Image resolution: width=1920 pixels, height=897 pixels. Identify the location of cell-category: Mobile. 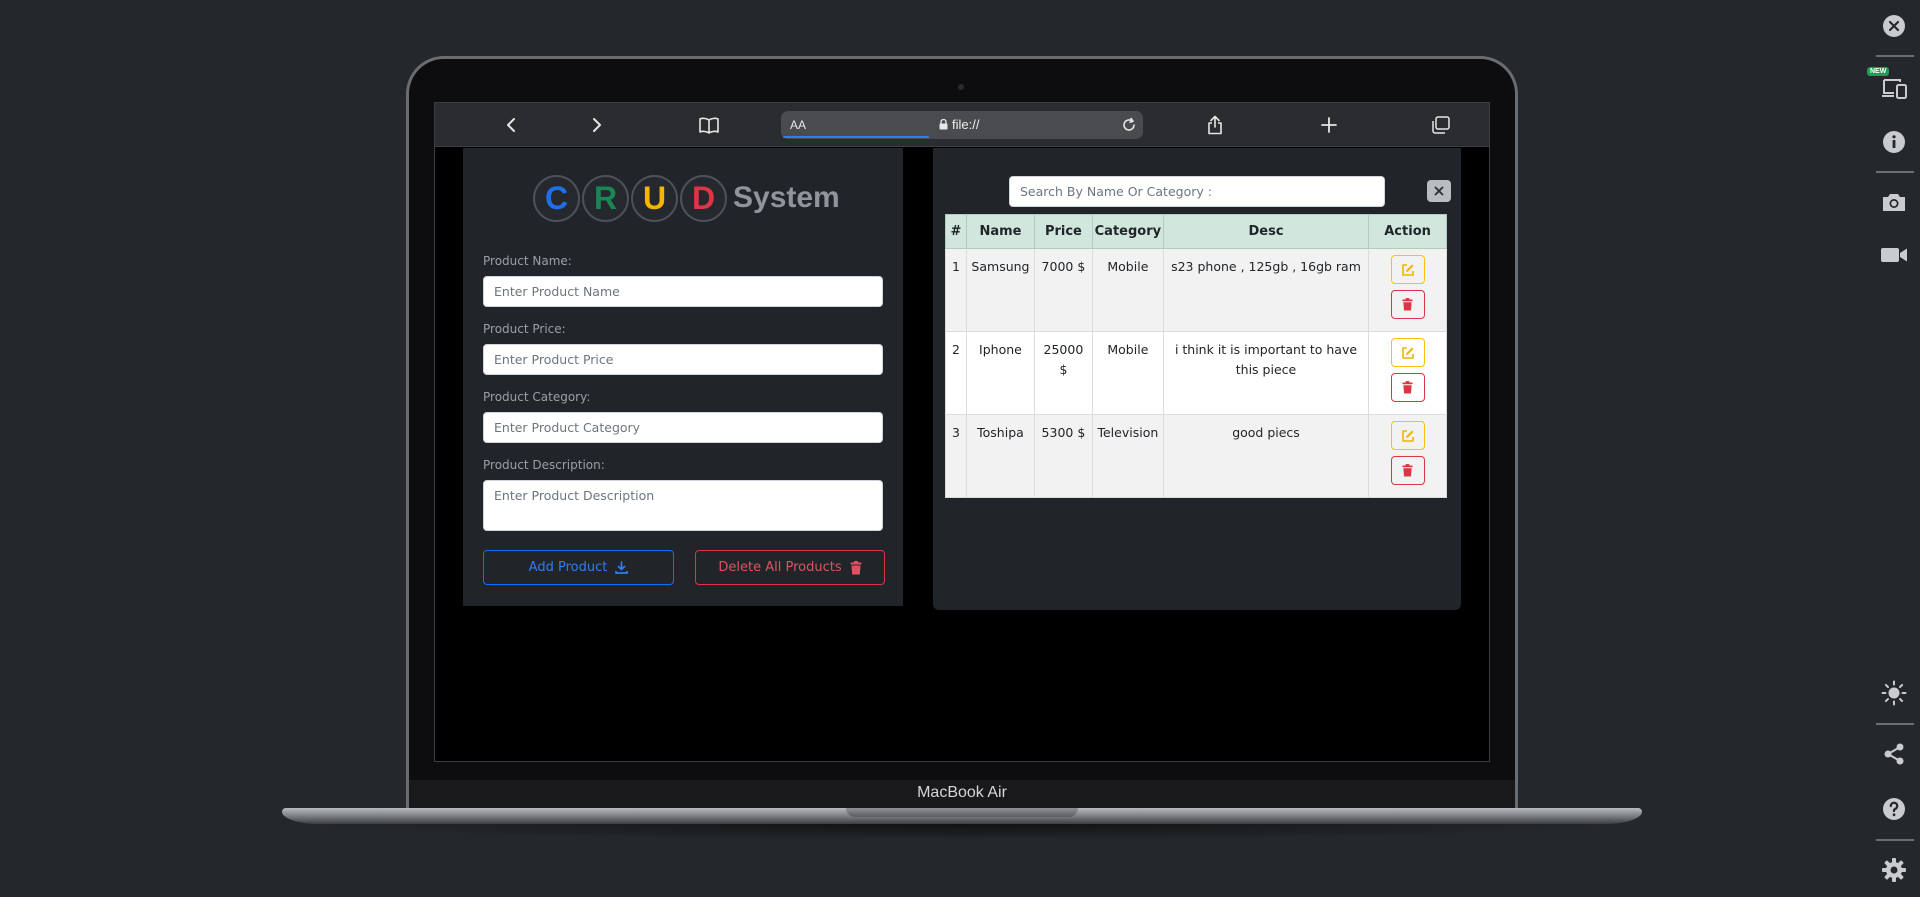
(1127, 373).